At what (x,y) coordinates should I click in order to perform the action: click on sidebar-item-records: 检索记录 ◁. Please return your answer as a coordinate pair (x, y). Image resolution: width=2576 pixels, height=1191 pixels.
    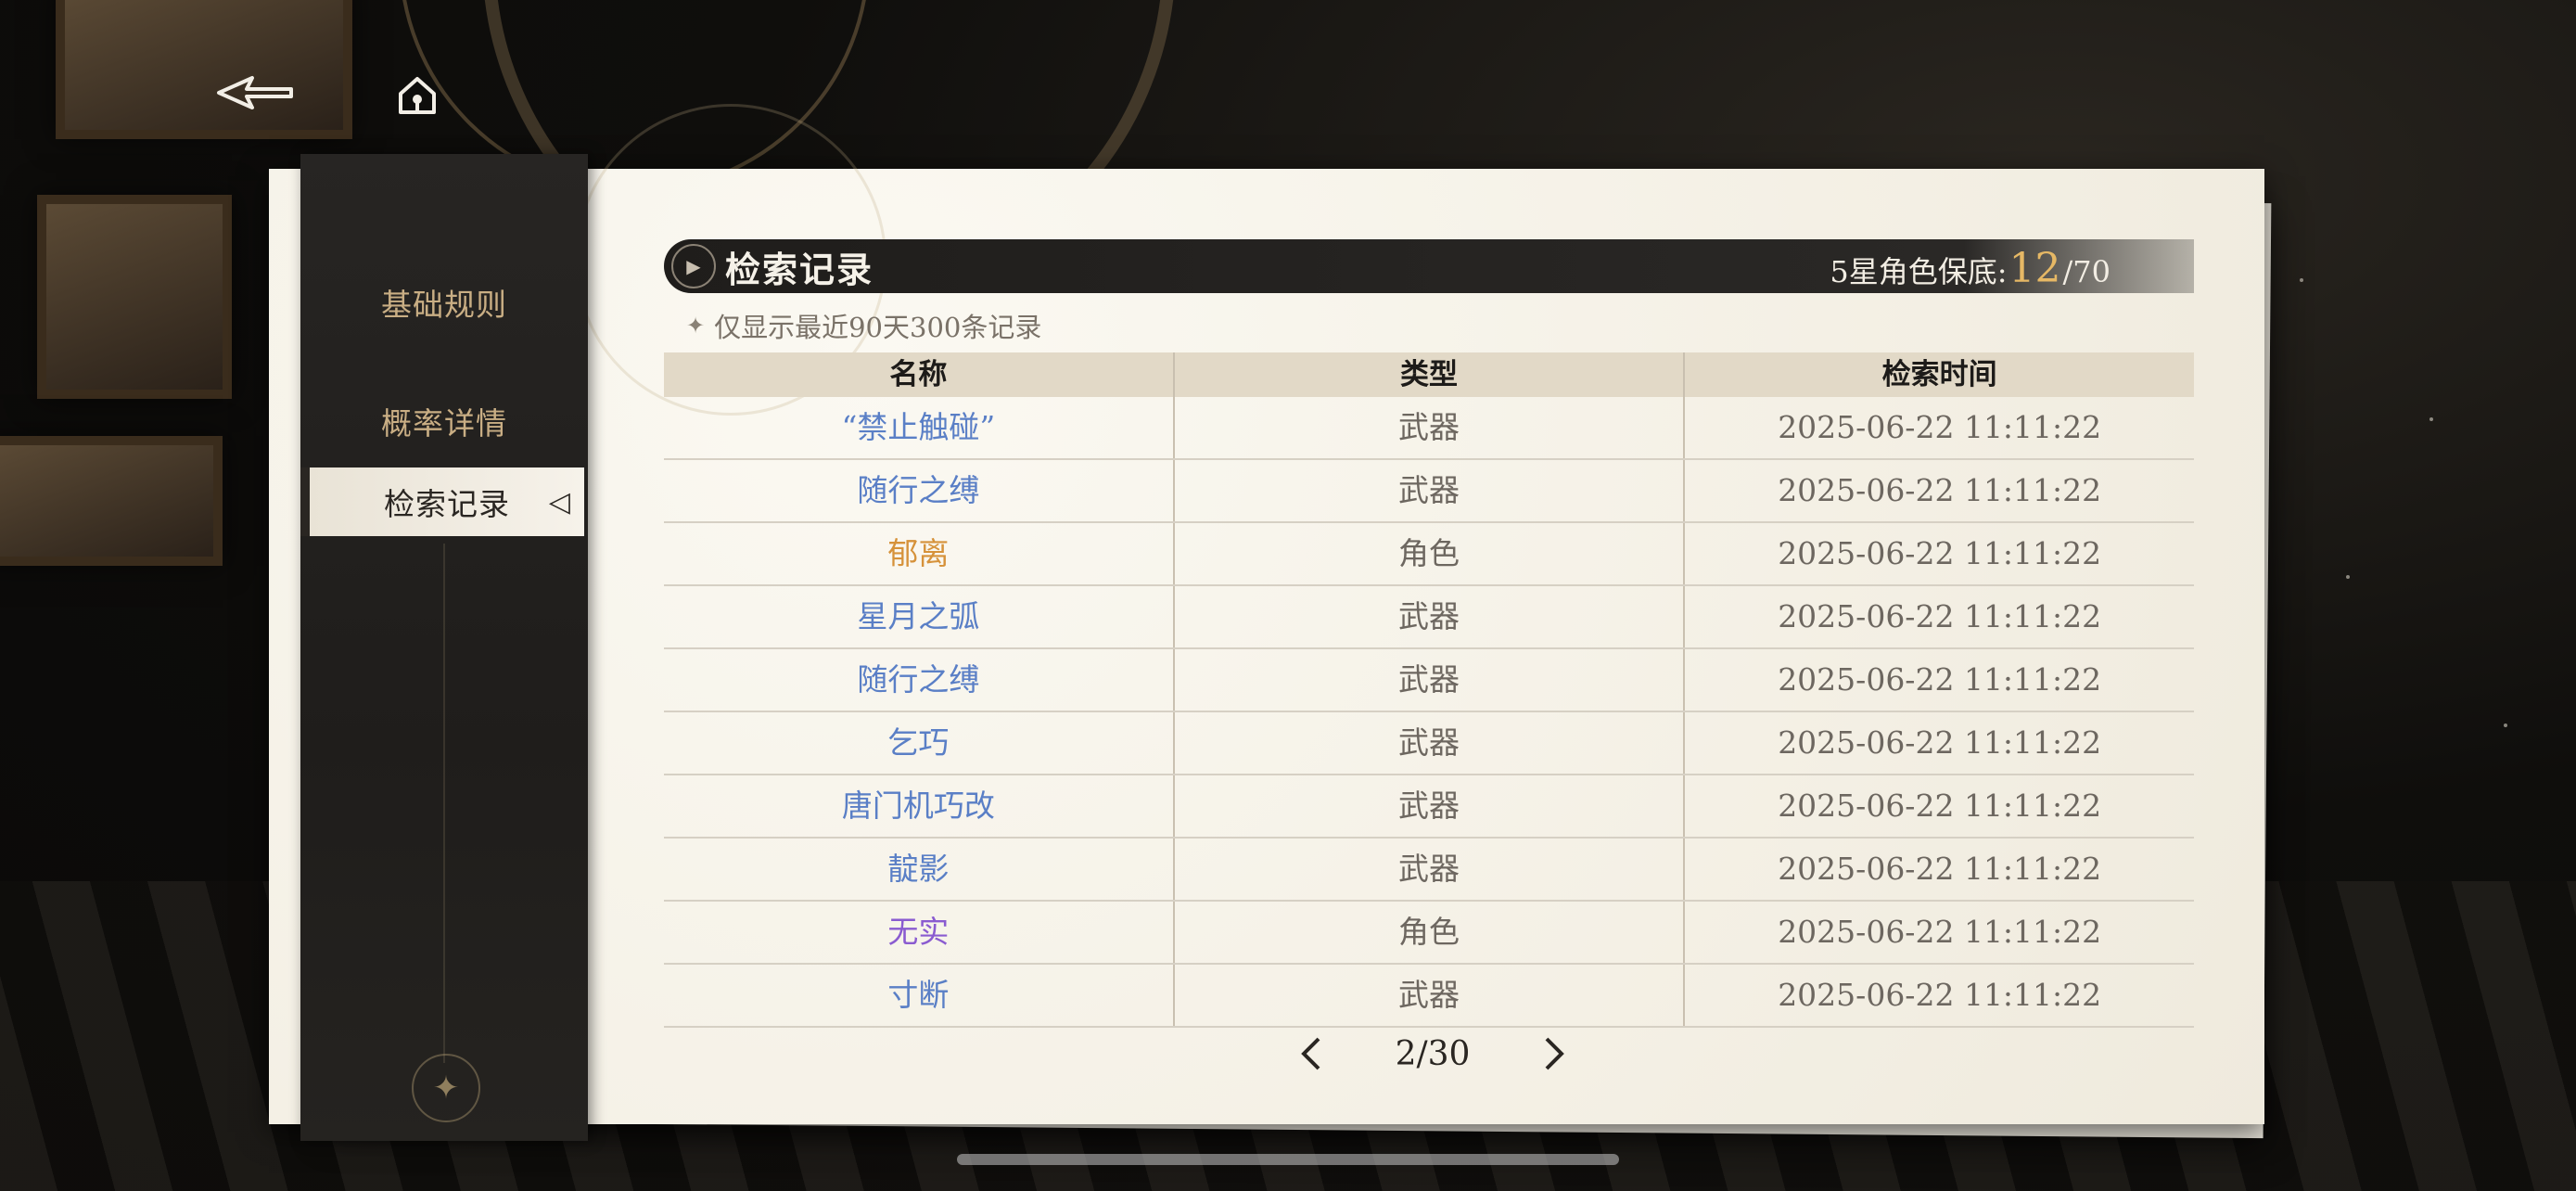
    Looking at the image, I should click on (442, 501).